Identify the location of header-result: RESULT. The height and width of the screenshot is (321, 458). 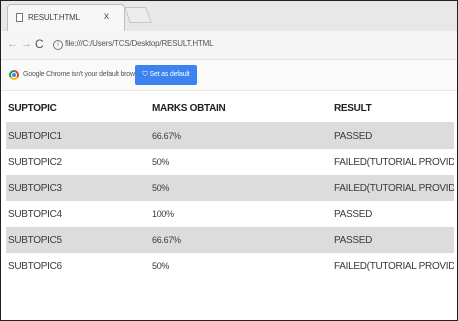
(393, 109).